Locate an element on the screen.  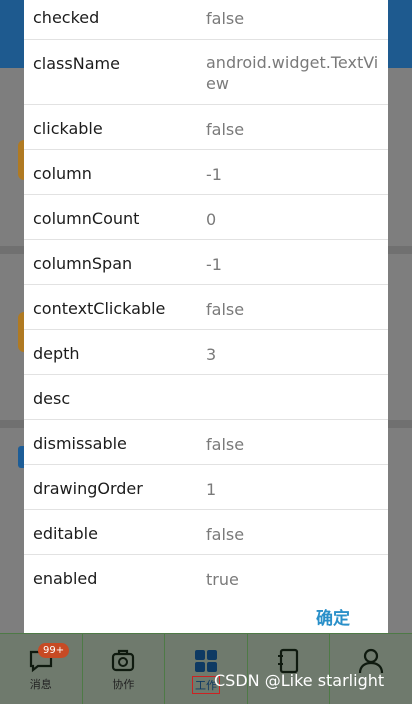
confirm-button: 确定 is located at coordinates (333, 616).